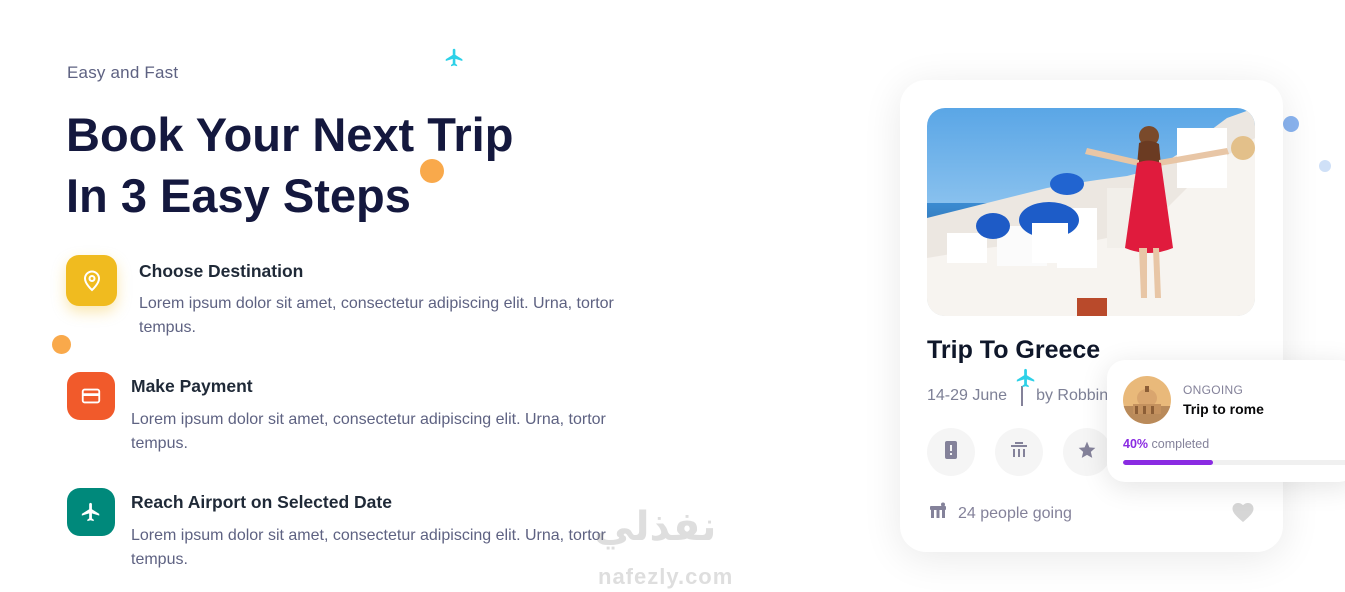 The width and height of the screenshot is (1345, 592). What do you see at coordinates (1243, 514) in the screenshot?
I see `heart-icon` at bounding box center [1243, 514].